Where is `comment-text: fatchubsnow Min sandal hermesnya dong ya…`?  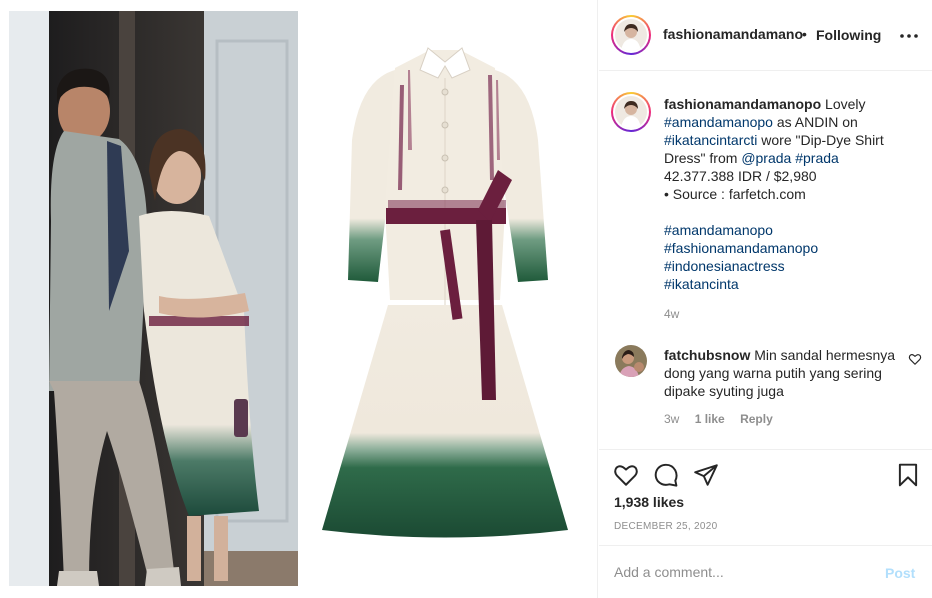 comment-text: fatchubsnow Min sandal hermesnya dong ya… is located at coordinates (784, 373).